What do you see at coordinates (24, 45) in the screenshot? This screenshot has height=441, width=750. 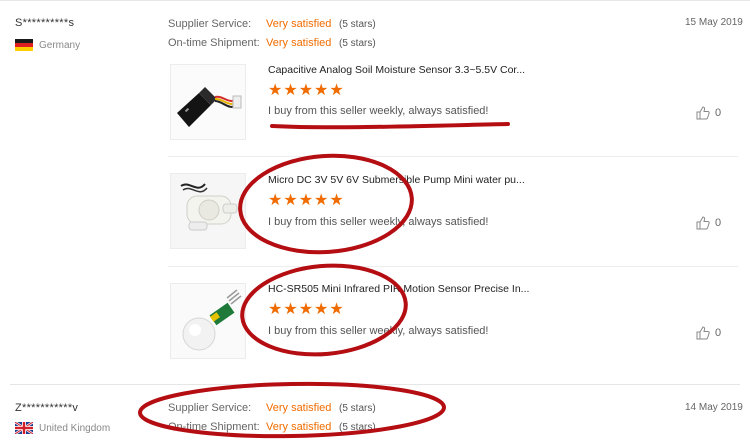 I see `germany-flag-icon` at bounding box center [24, 45].